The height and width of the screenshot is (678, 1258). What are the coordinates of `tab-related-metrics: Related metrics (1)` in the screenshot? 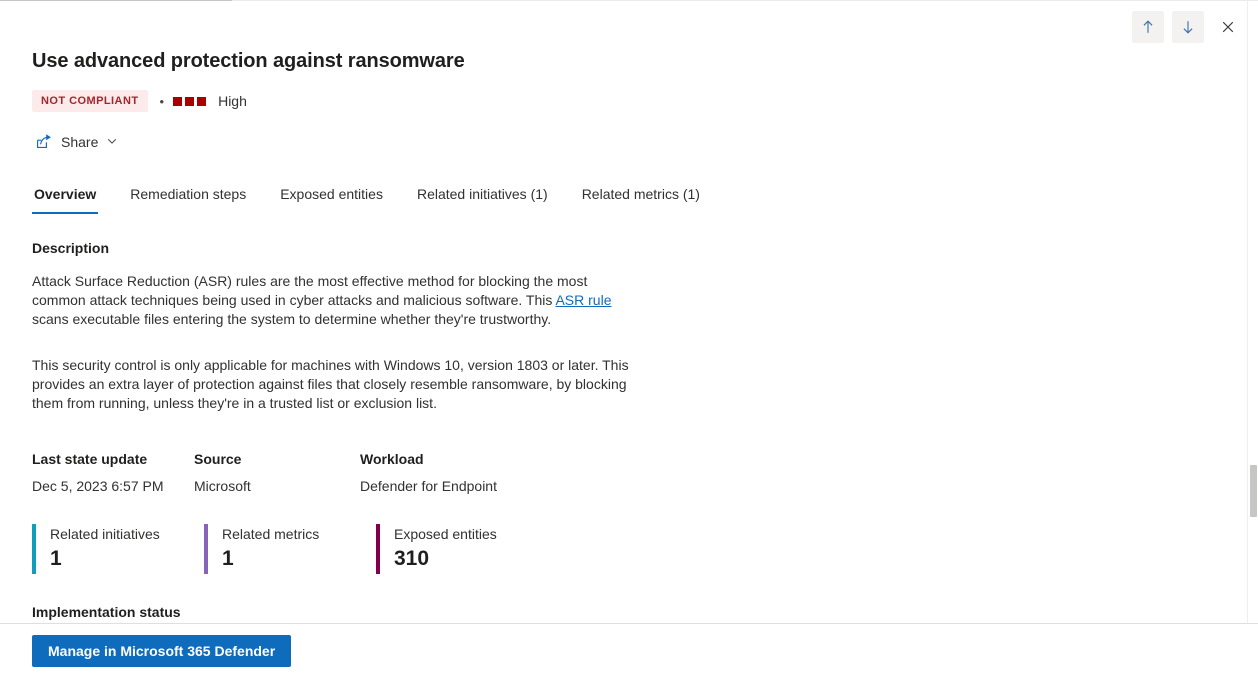 It's located at (641, 199).